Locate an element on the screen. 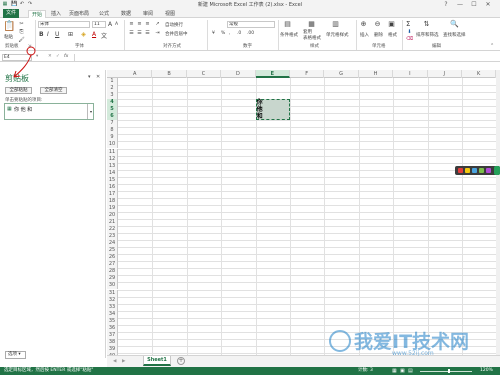 Image resolution: width=500 pixels, height=375 pixels. shrink-font-button: A is located at coordinates (116, 24).